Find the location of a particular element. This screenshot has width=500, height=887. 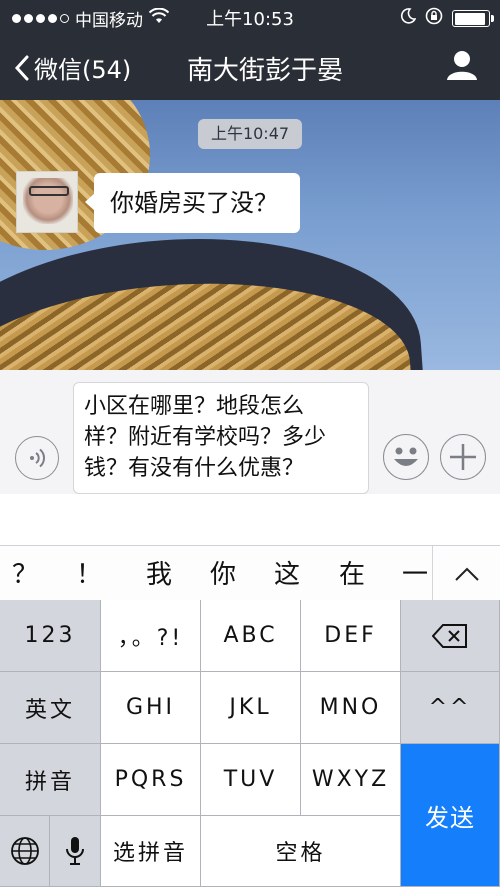

input-line-1: 小区在哪里？地段怎么 is located at coordinates (194, 406).